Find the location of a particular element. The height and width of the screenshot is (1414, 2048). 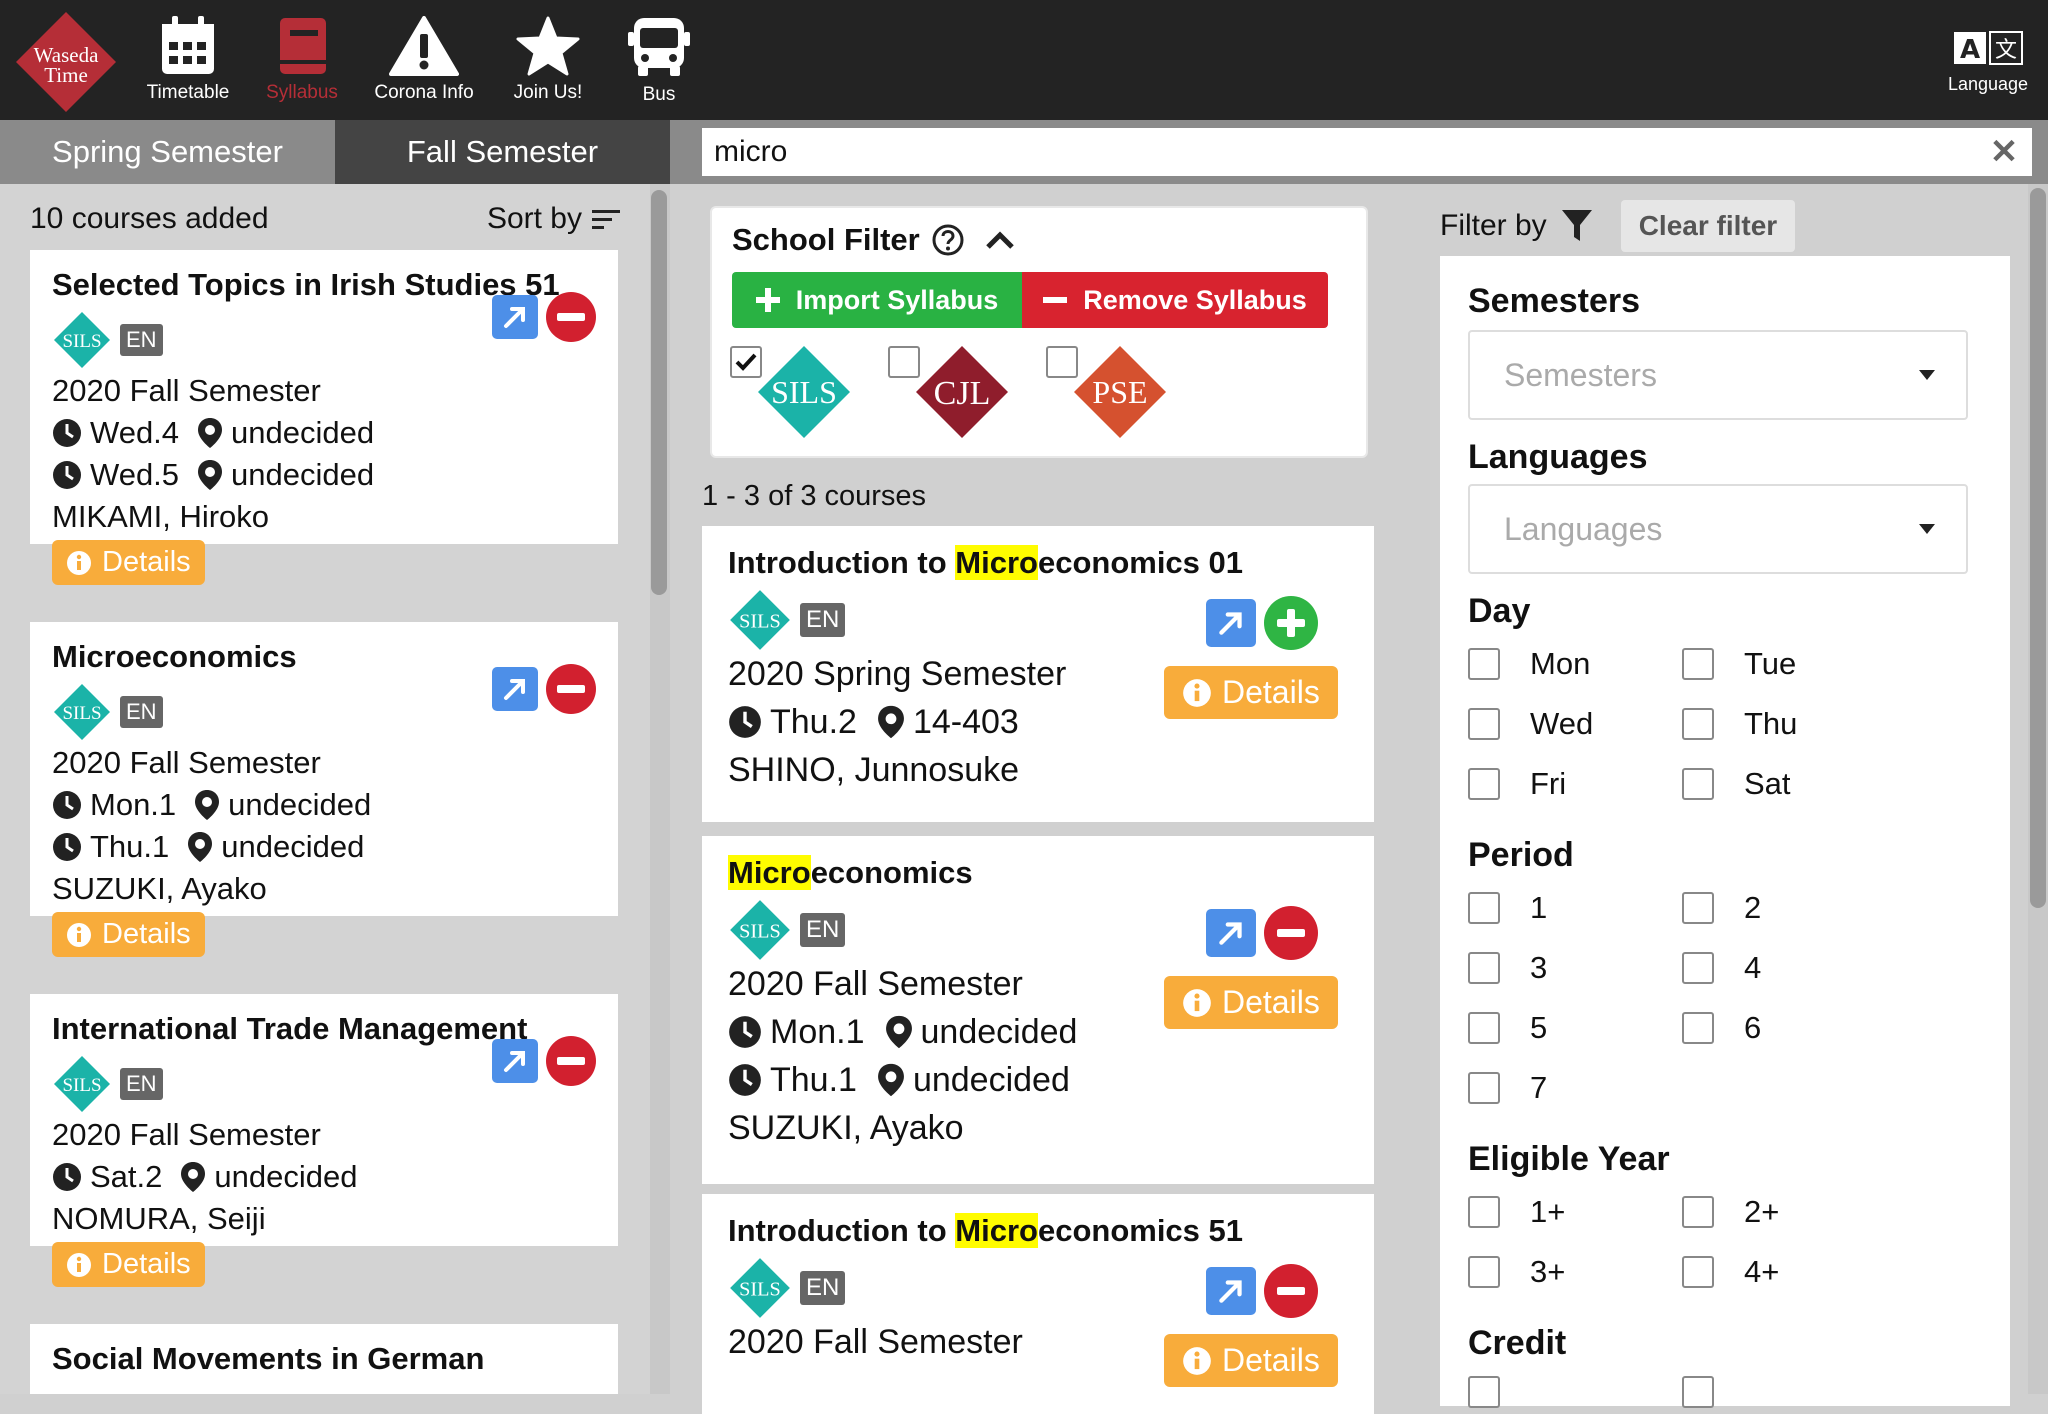

nav-syllabus: Syllabus is located at coordinates (302, 66).